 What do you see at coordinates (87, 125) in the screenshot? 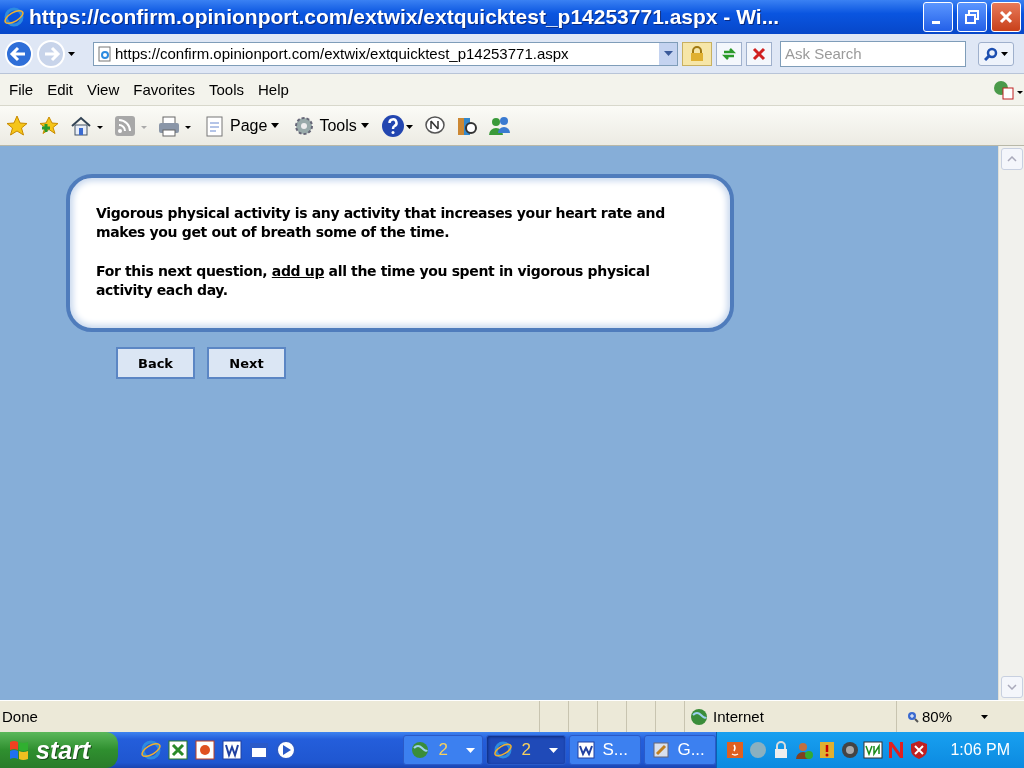
I see `home-menu-icon` at bounding box center [87, 125].